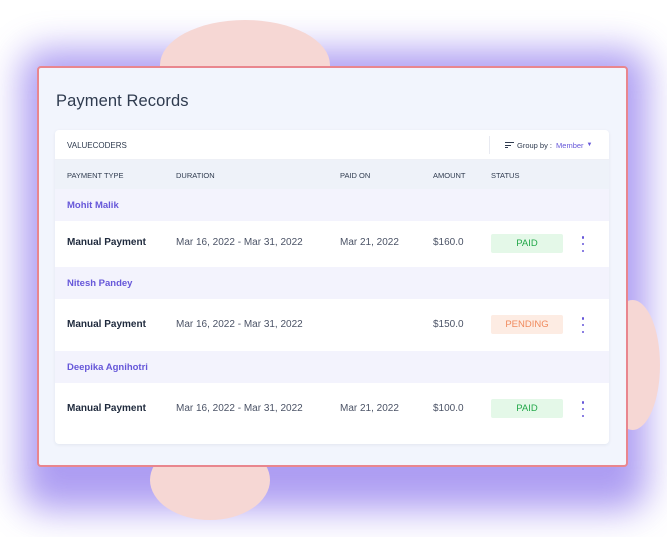  Describe the element at coordinates (535, 145) in the screenshot. I see `group-by-label: Group by :` at that location.